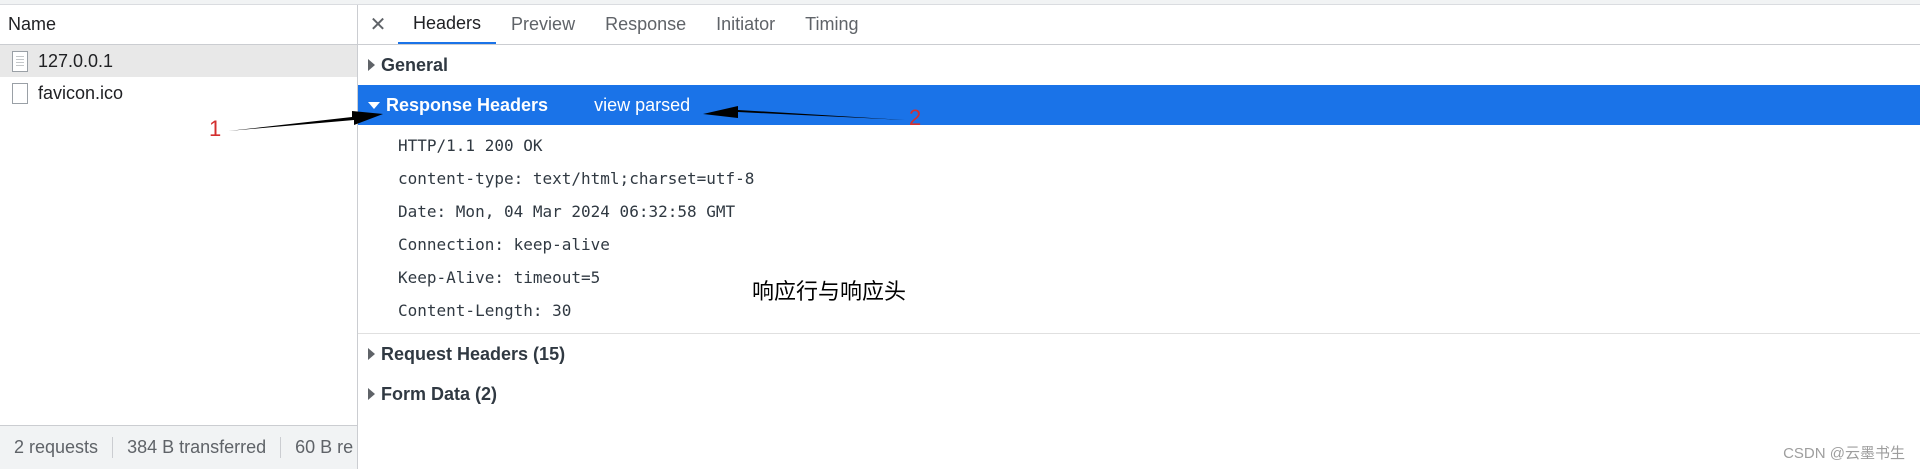  What do you see at coordinates (439, 393) in the screenshot?
I see `section-label: Form Data (2)` at bounding box center [439, 393].